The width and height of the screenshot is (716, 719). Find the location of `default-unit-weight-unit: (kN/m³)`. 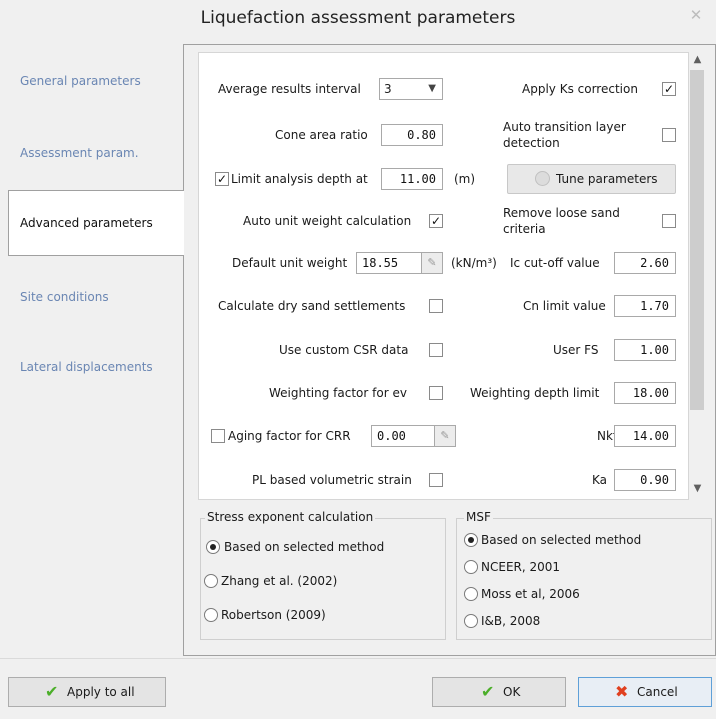

default-unit-weight-unit: (kN/m³) is located at coordinates (474, 263).